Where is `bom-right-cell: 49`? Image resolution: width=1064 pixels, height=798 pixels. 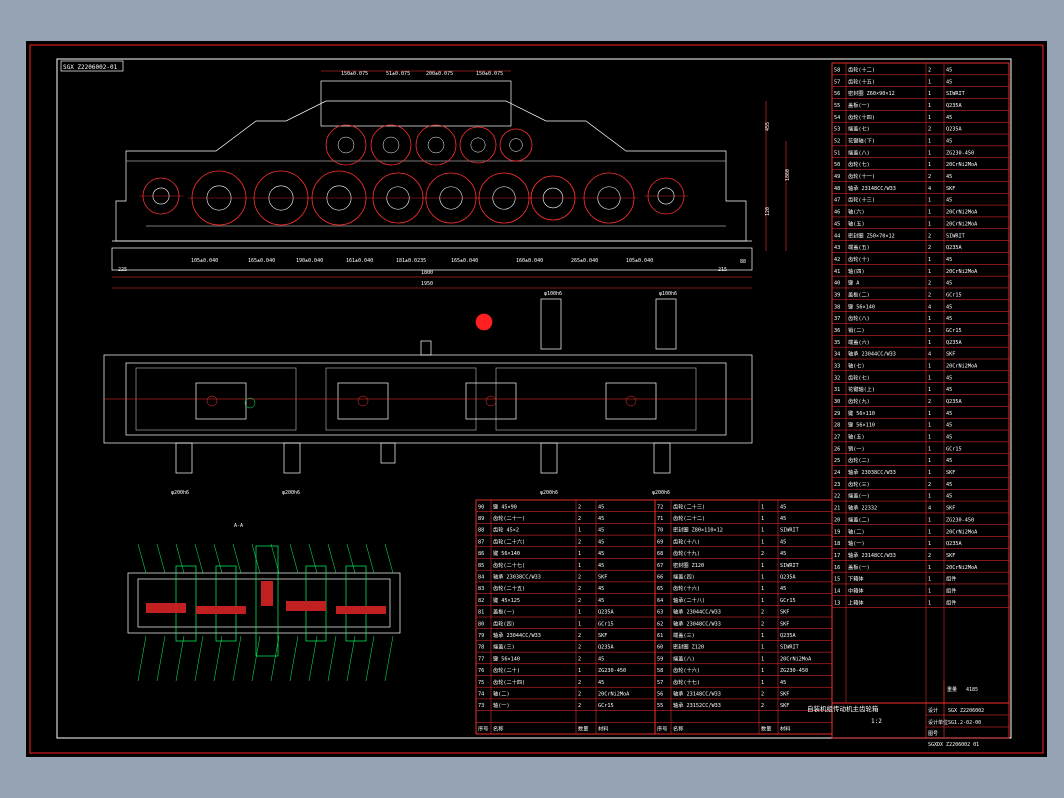 bom-right-cell: 49 is located at coordinates (837, 177).